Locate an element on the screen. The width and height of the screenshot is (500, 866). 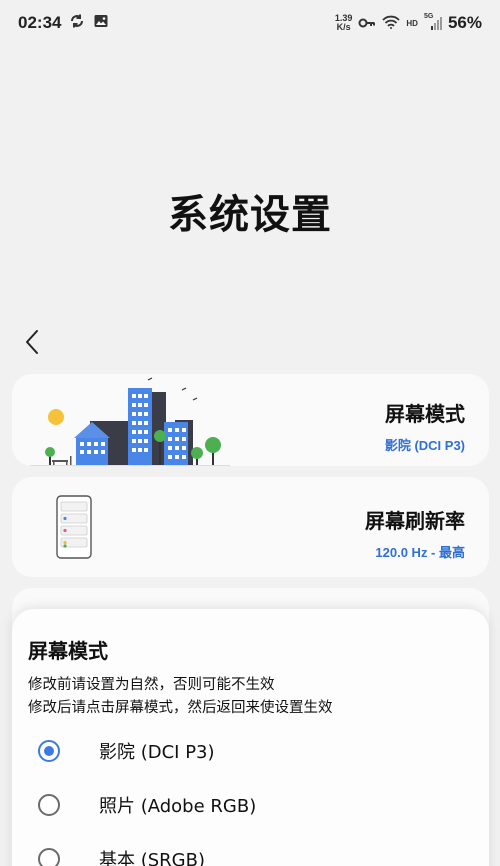
sheet-desc-line-1: 修改前请设置为自然，否则可能不生效 is located at coordinates (151, 685).